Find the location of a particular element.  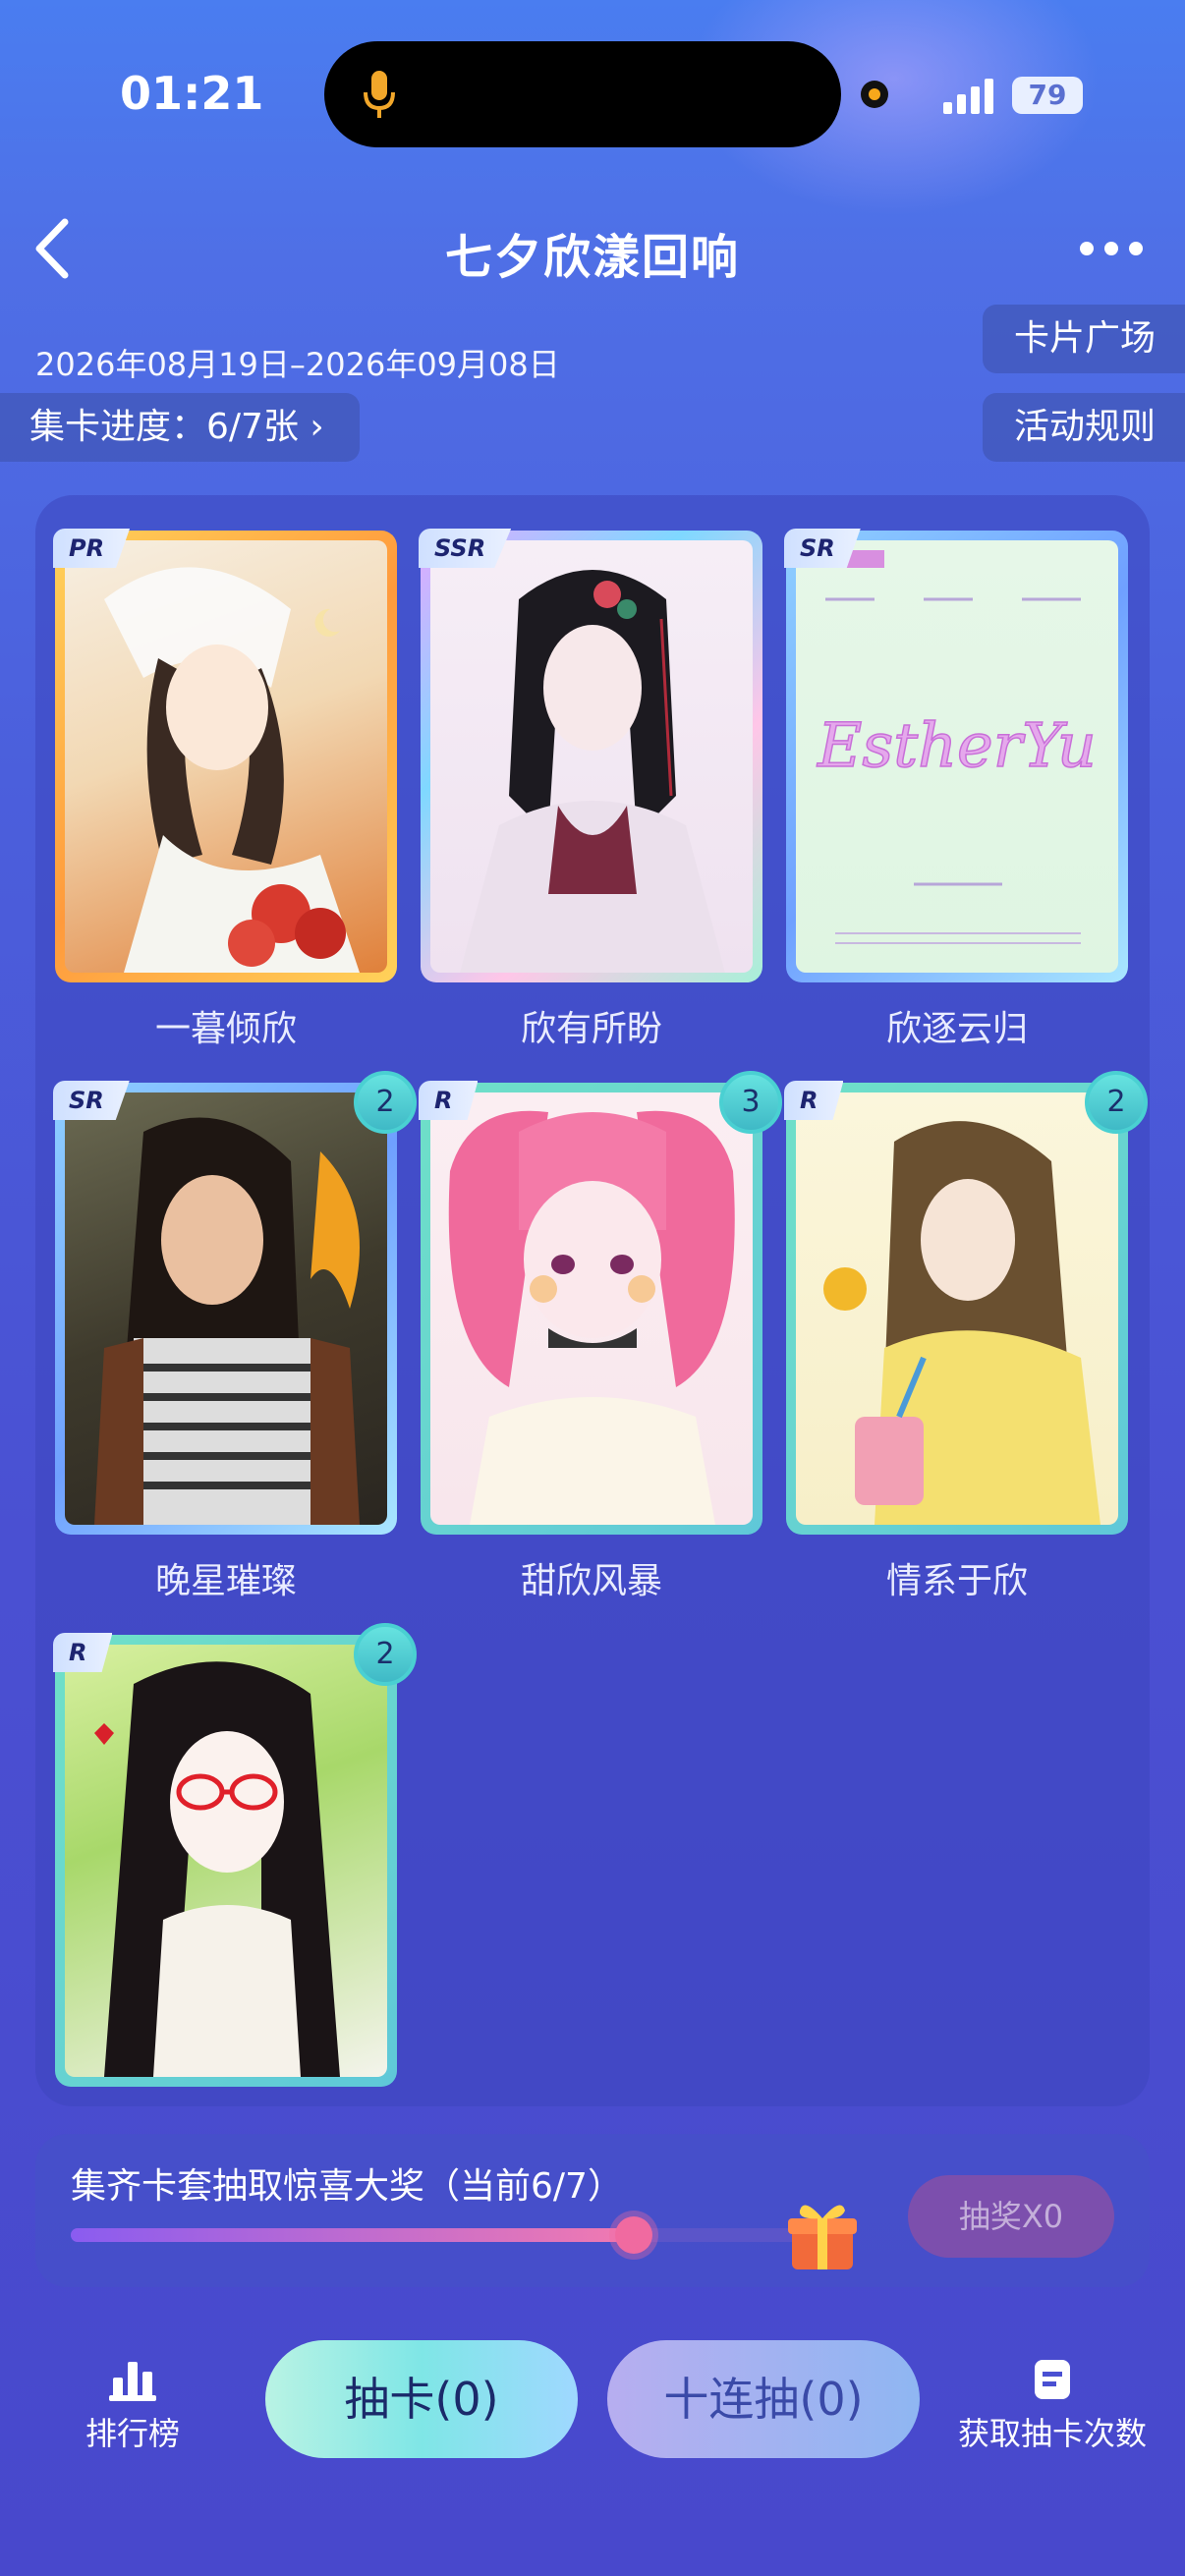

reward-progress-text: 集齐卡套抽取惊喜大奖（当前6/7） is located at coordinates (347, 2186).